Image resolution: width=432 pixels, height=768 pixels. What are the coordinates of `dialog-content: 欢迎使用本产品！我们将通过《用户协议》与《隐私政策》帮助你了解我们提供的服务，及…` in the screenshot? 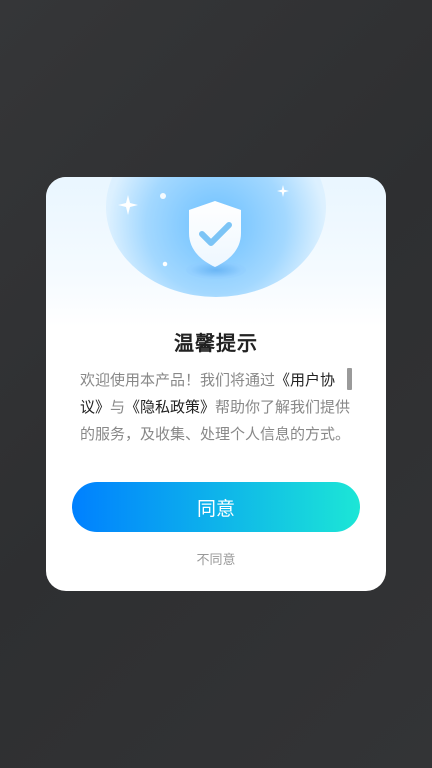 It's located at (216, 413).